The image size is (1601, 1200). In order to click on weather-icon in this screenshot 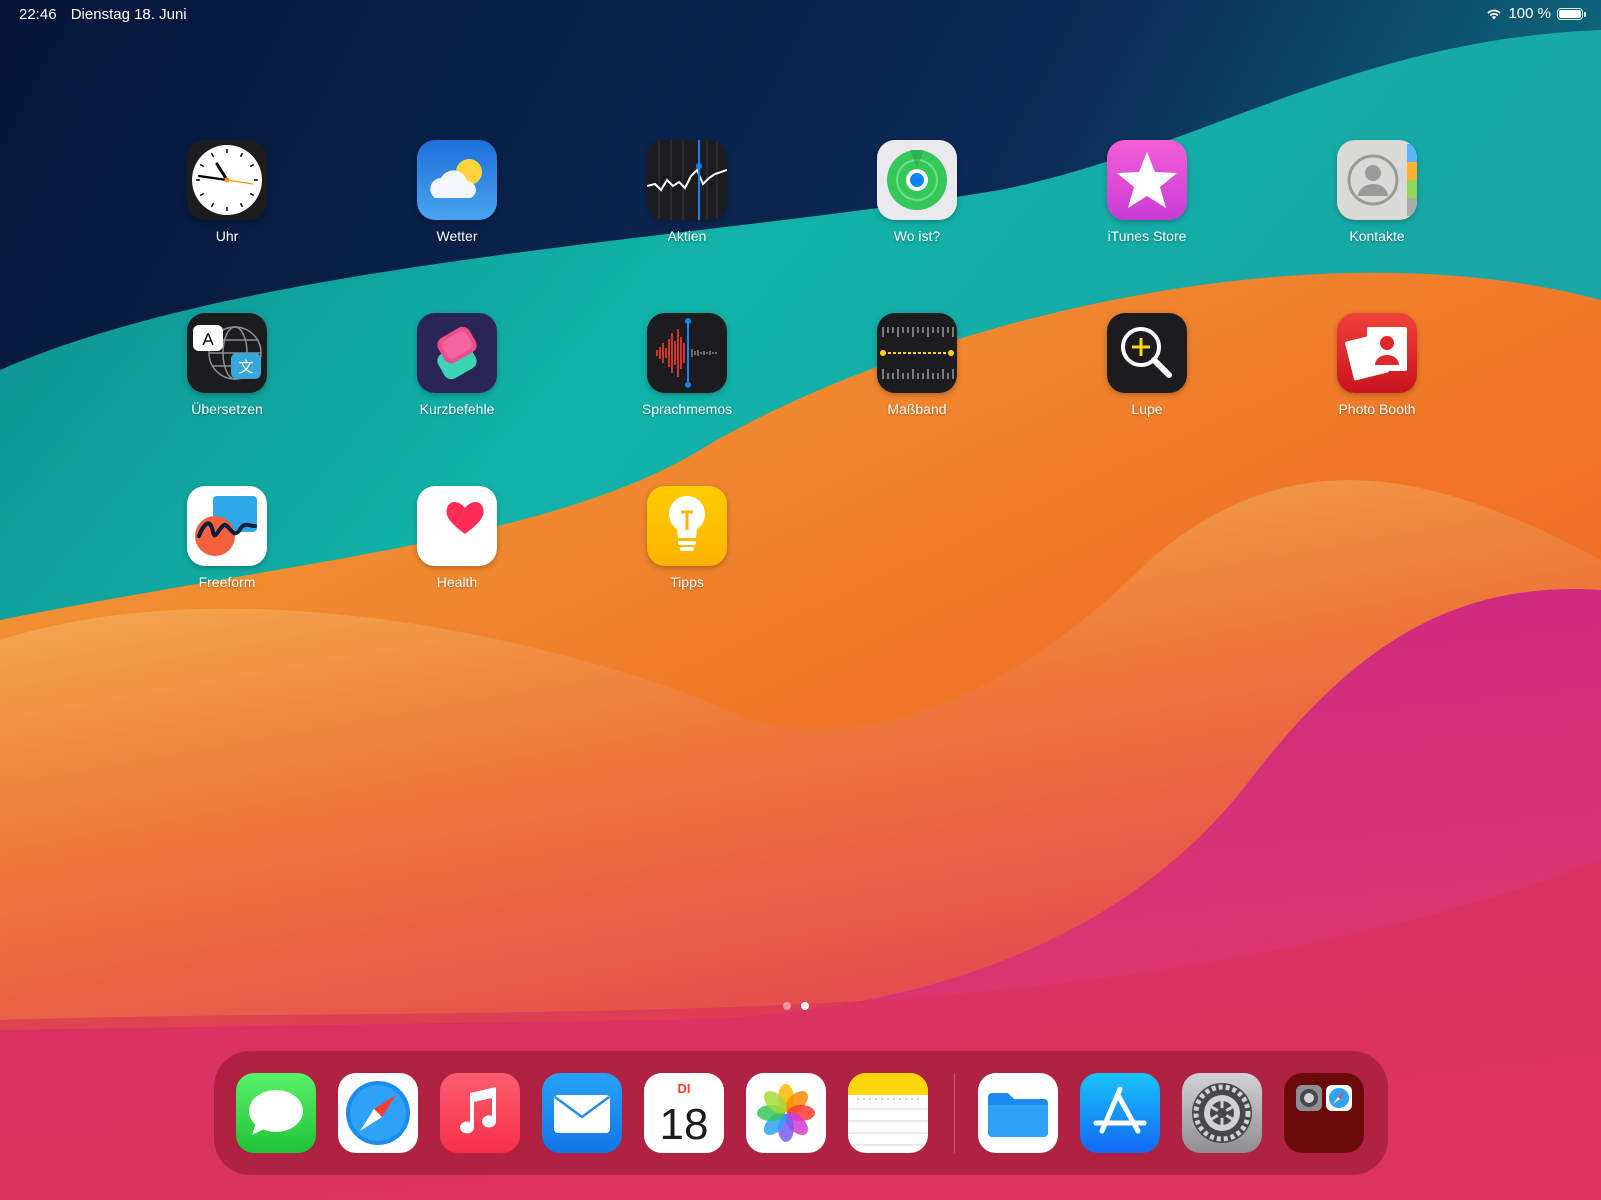, I will do `click(457, 180)`.